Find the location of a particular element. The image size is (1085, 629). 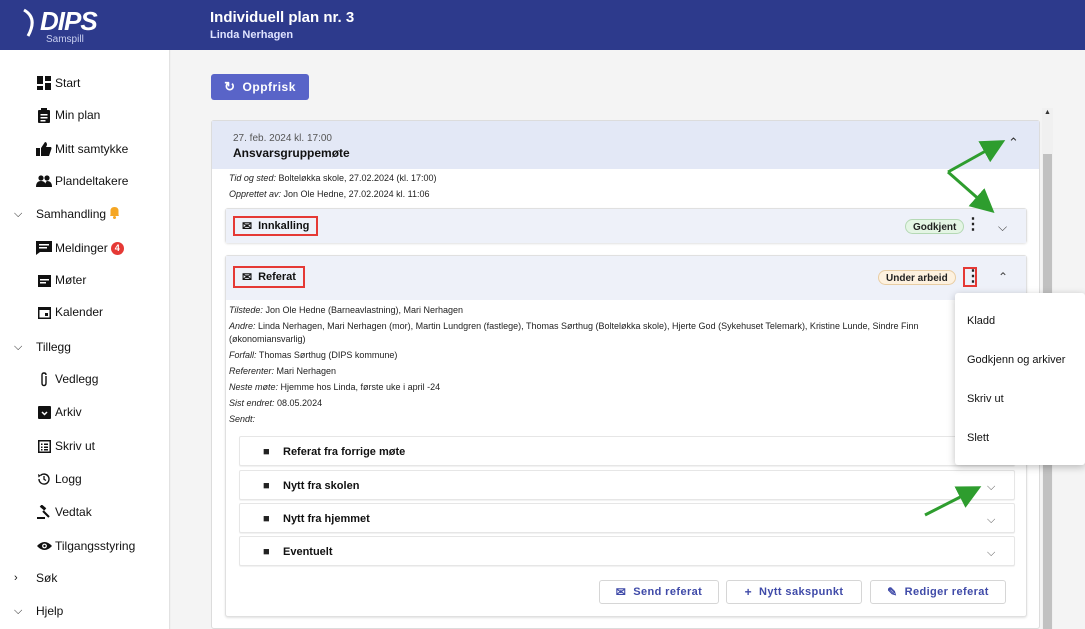

innkalling-label: Innkalling is located at coordinates (284, 226).